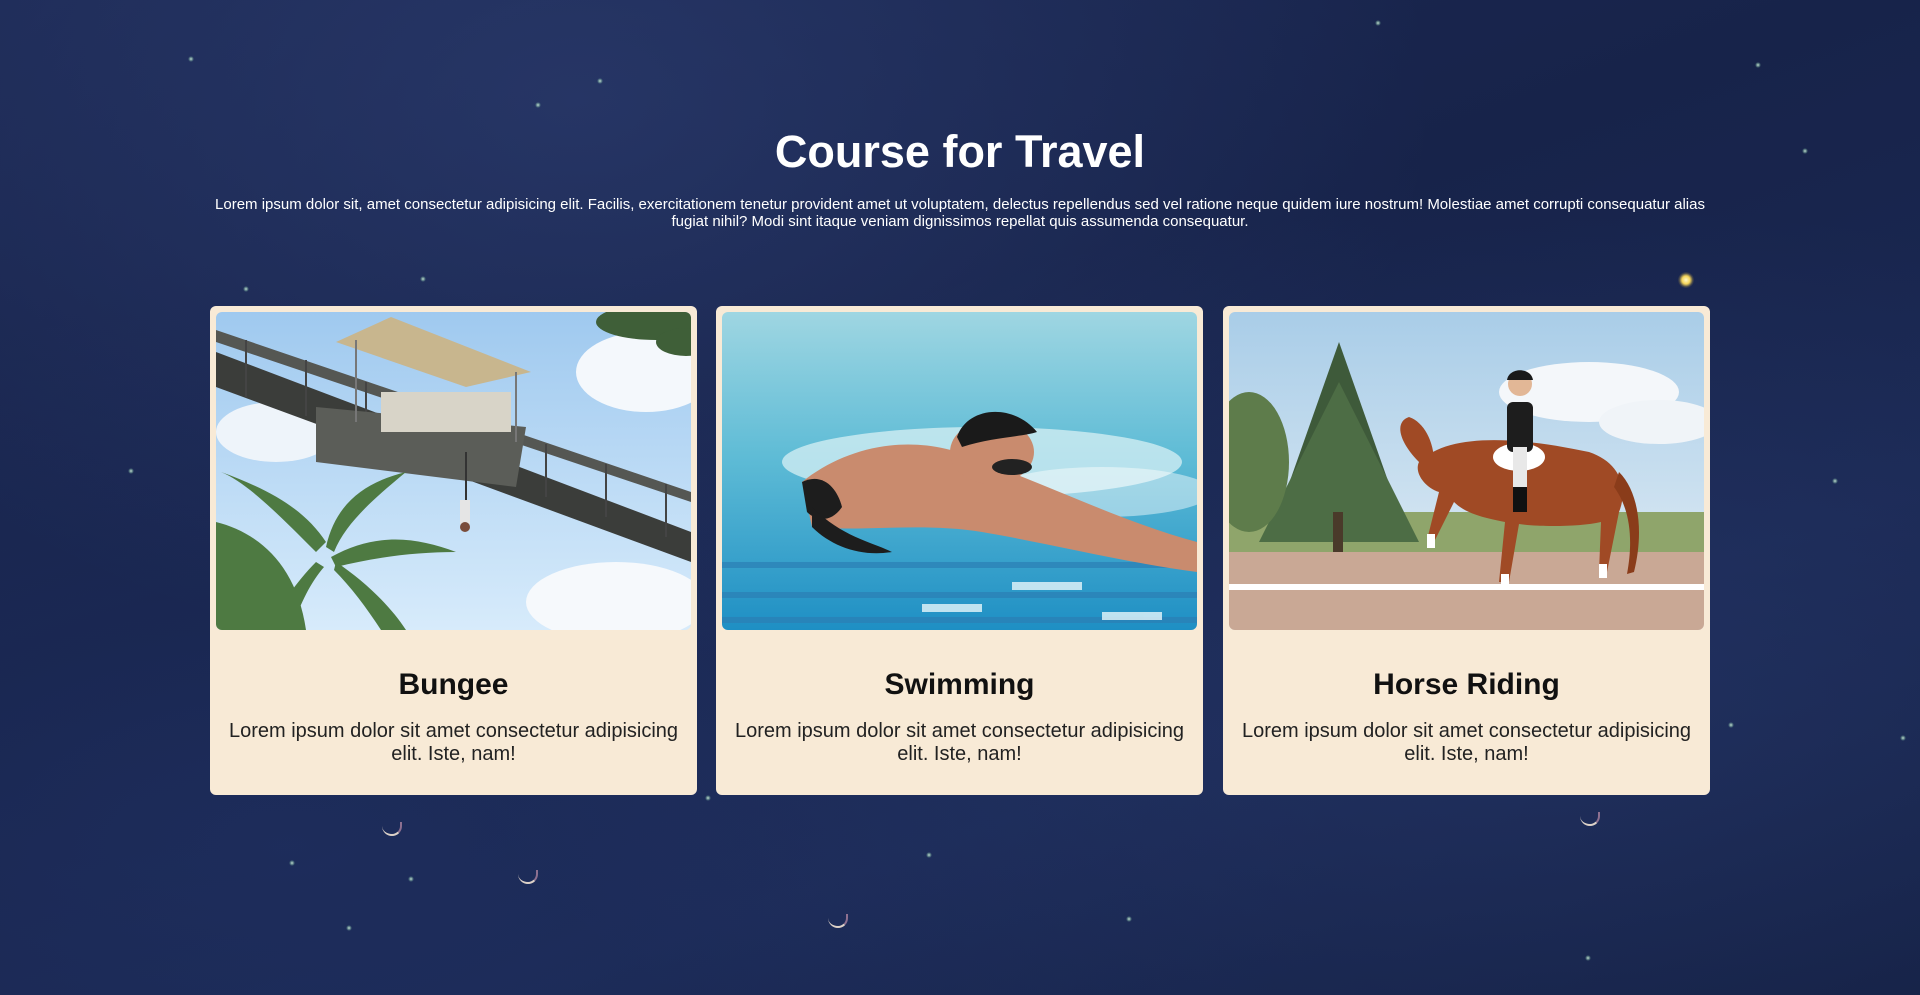 This screenshot has width=1920, height=995. What do you see at coordinates (959, 684) in the screenshot?
I see `course-card-title: Swimming` at bounding box center [959, 684].